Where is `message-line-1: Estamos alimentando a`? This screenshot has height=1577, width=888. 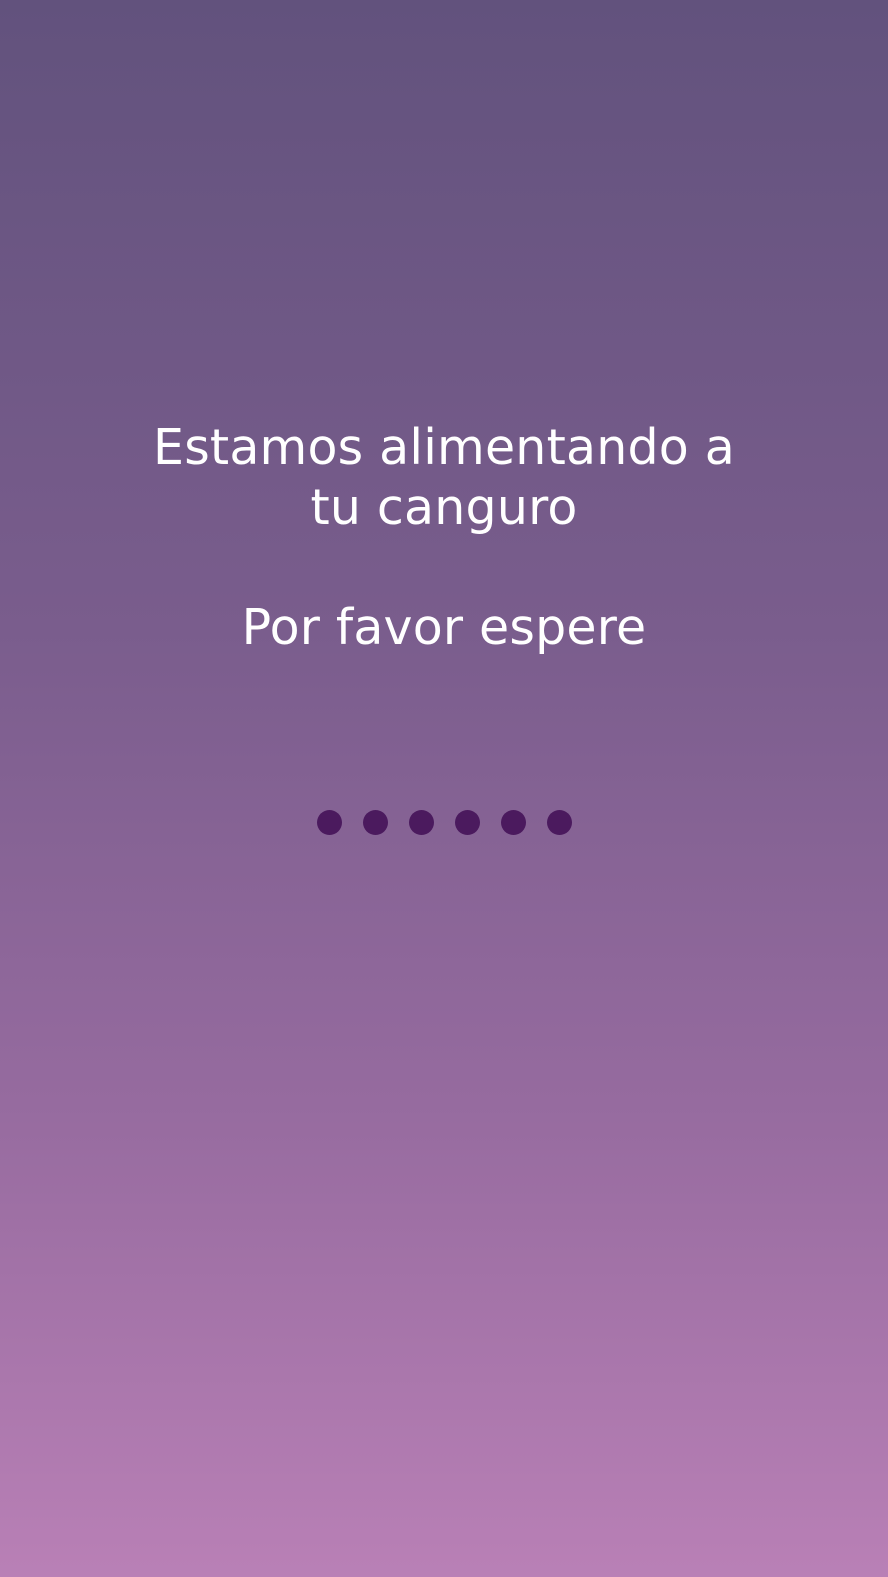 message-line-1: Estamos alimentando a is located at coordinates (444, 447).